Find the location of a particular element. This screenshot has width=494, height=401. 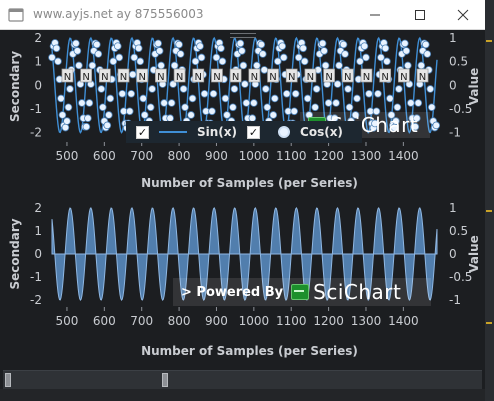

x-tick-label: 1200 is located at coordinates (328, 321).